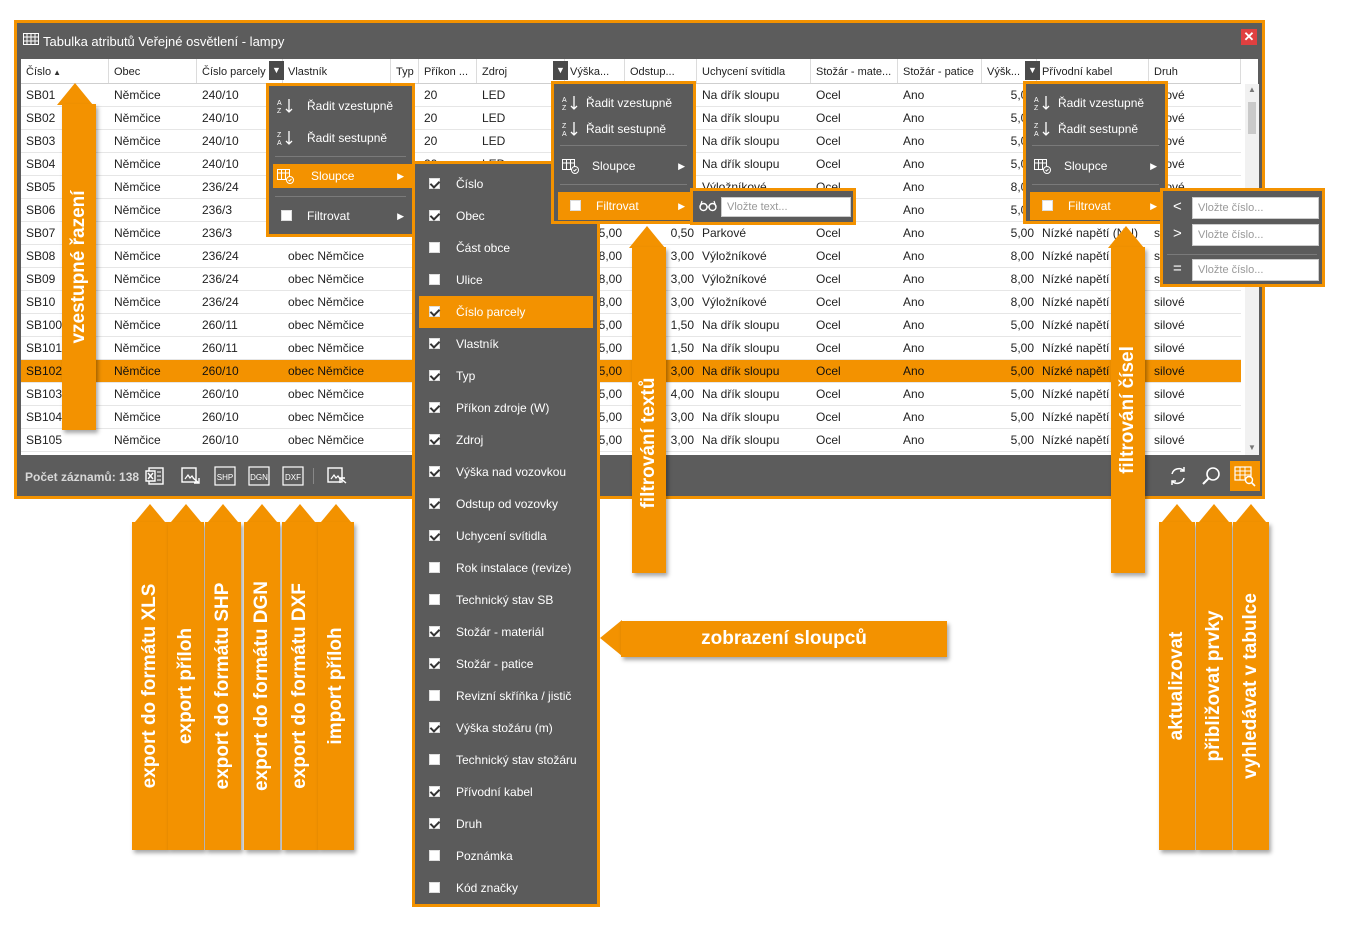 The width and height of the screenshot is (1346, 929). Describe the element at coordinates (505, 504) in the screenshot. I see `column-toggle-item: Odstup od vozovky` at that location.